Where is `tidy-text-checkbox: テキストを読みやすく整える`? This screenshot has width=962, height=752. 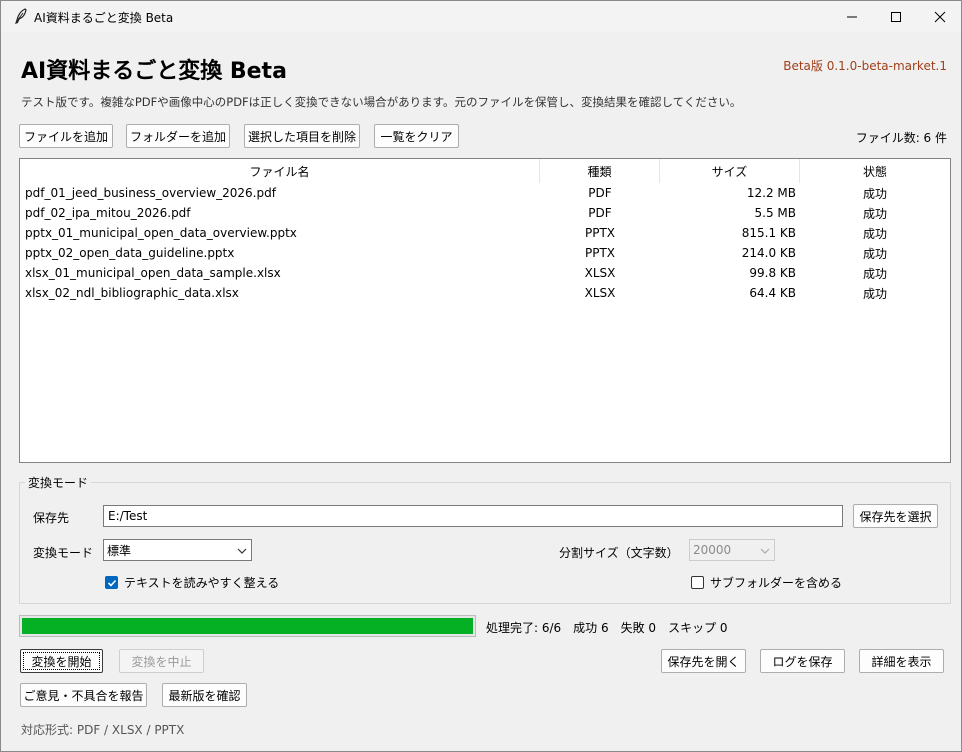 tidy-text-checkbox: テキストを読みやすく整える is located at coordinates (192, 582).